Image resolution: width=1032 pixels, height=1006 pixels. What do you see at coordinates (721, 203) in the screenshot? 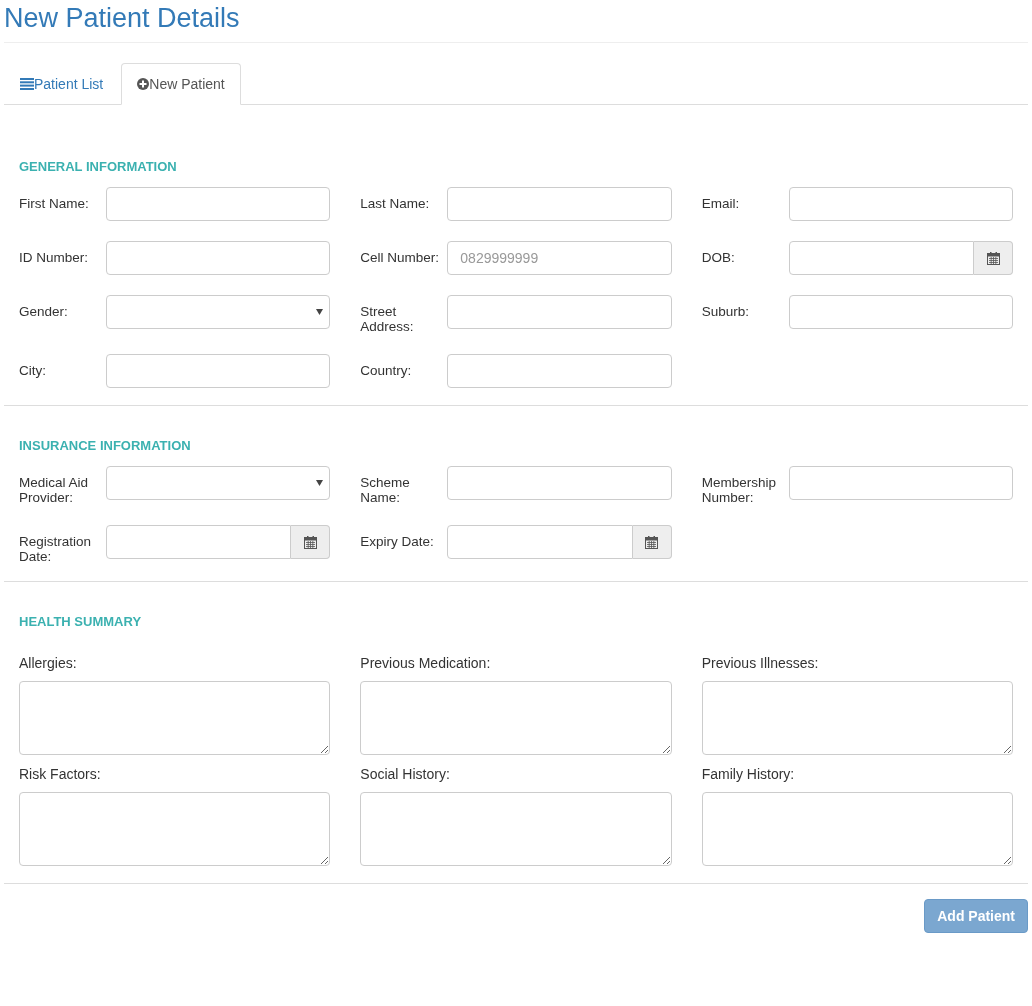
I see `field-label: Email:` at bounding box center [721, 203].